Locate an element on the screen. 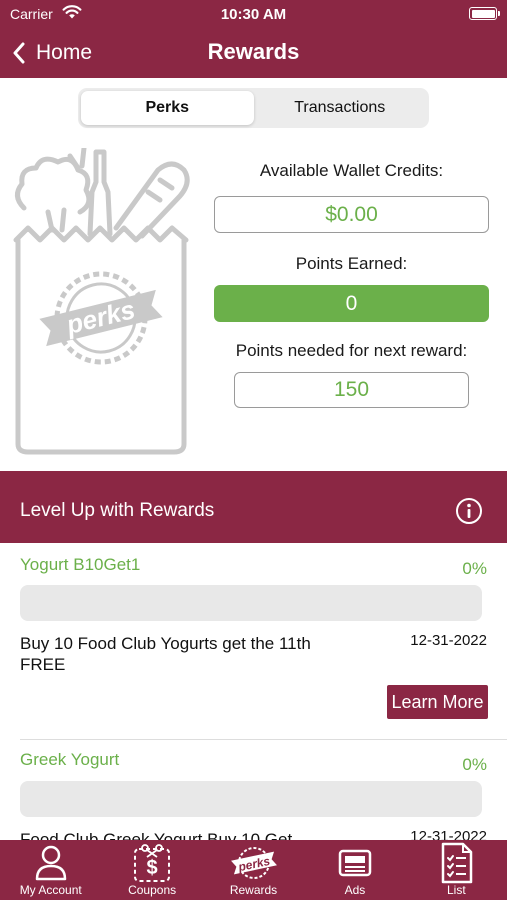 This screenshot has width=507, height=900. reward-name: Yogurt B10Get1 is located at coordinates (80, 564).